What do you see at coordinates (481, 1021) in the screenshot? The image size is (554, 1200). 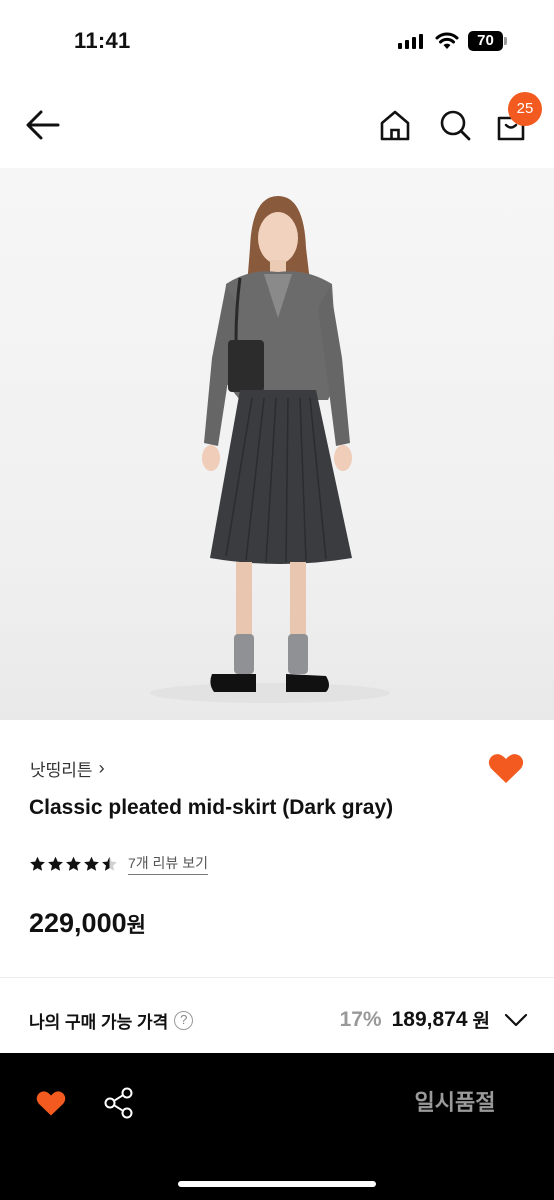 I see `sale-price-unit: 원` at bounding box center [481, 1021].